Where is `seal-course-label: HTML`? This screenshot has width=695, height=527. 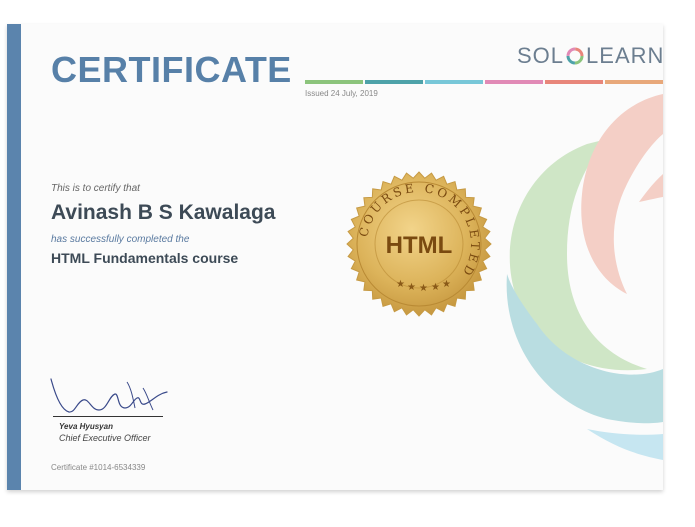
seal-course-label: HTML is located at coordinates (419, 245).